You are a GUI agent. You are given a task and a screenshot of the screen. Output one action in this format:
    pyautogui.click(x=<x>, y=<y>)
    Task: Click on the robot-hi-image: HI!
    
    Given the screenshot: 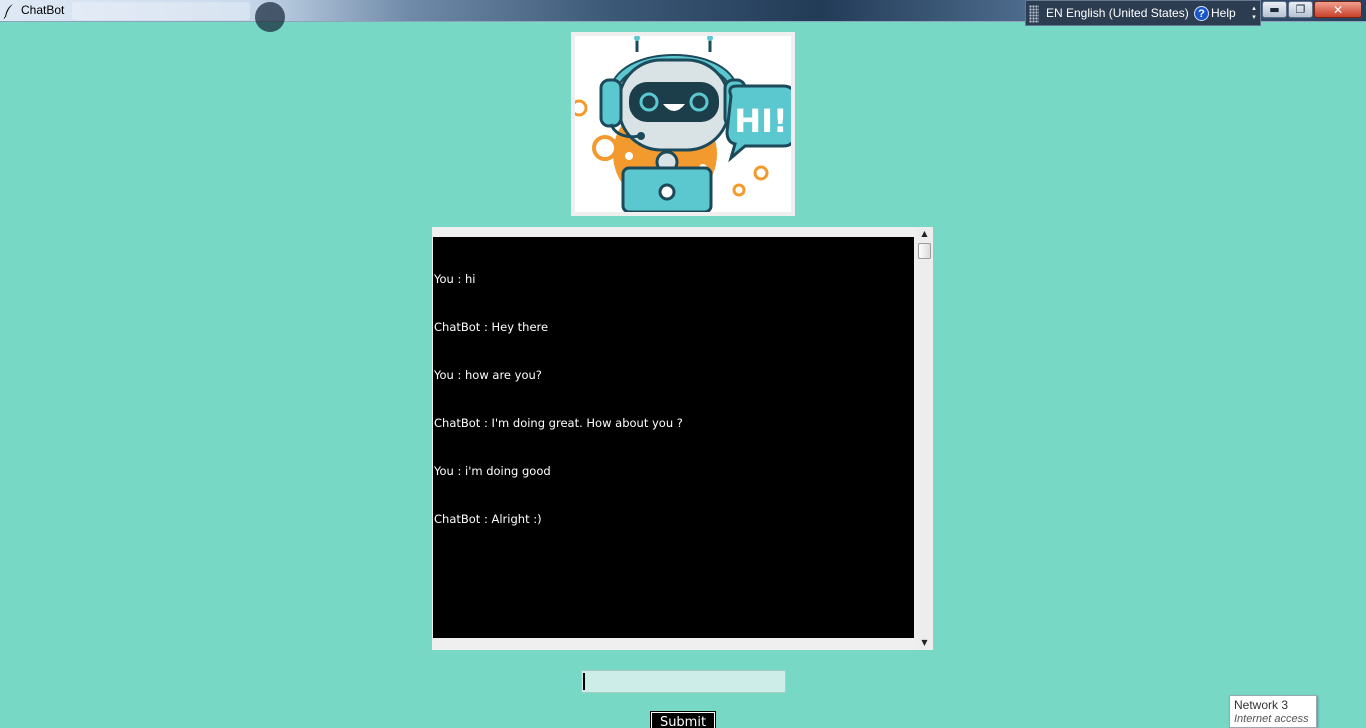 What is the action you would take?
    pyautogui.click(x=683, y=124)
    